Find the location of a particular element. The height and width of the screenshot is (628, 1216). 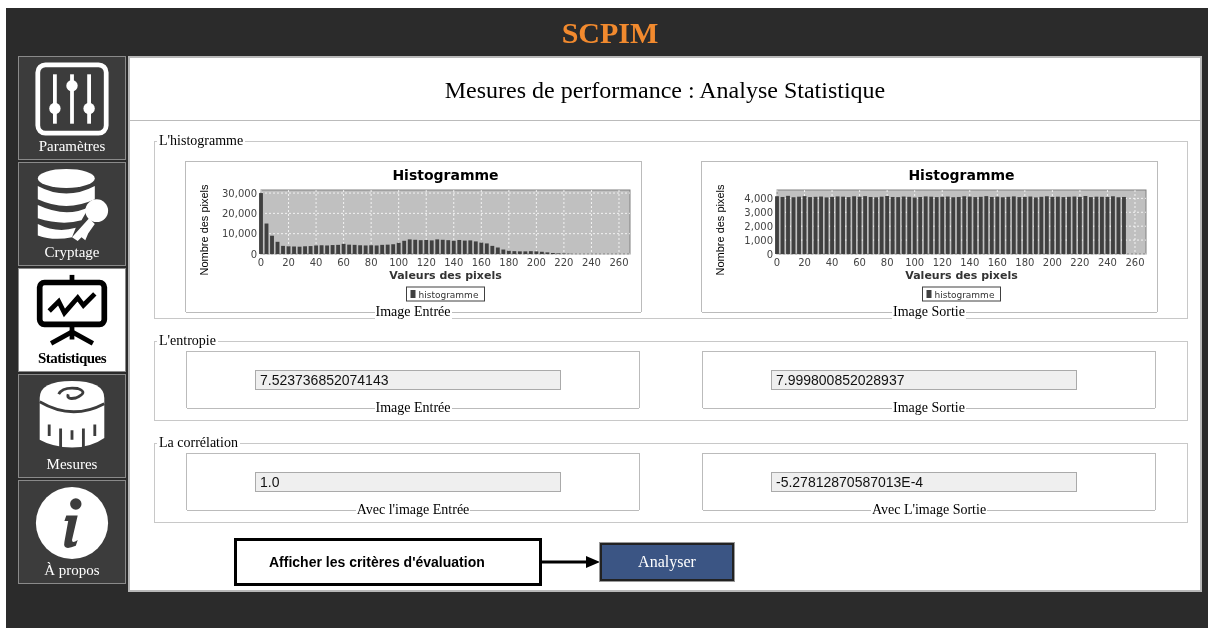

value-field: 7.523736852074143 is located at coordinates (408, 380).